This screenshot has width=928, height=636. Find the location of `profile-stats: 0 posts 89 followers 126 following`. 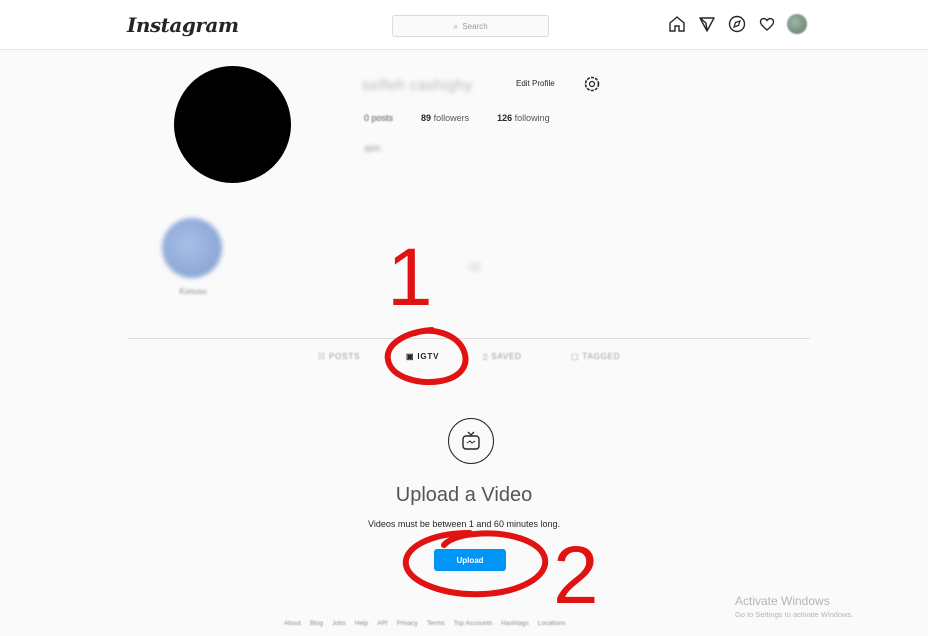

profile-stats: 0 posts 89 followers 126 following is located at coordinates (457, 118).